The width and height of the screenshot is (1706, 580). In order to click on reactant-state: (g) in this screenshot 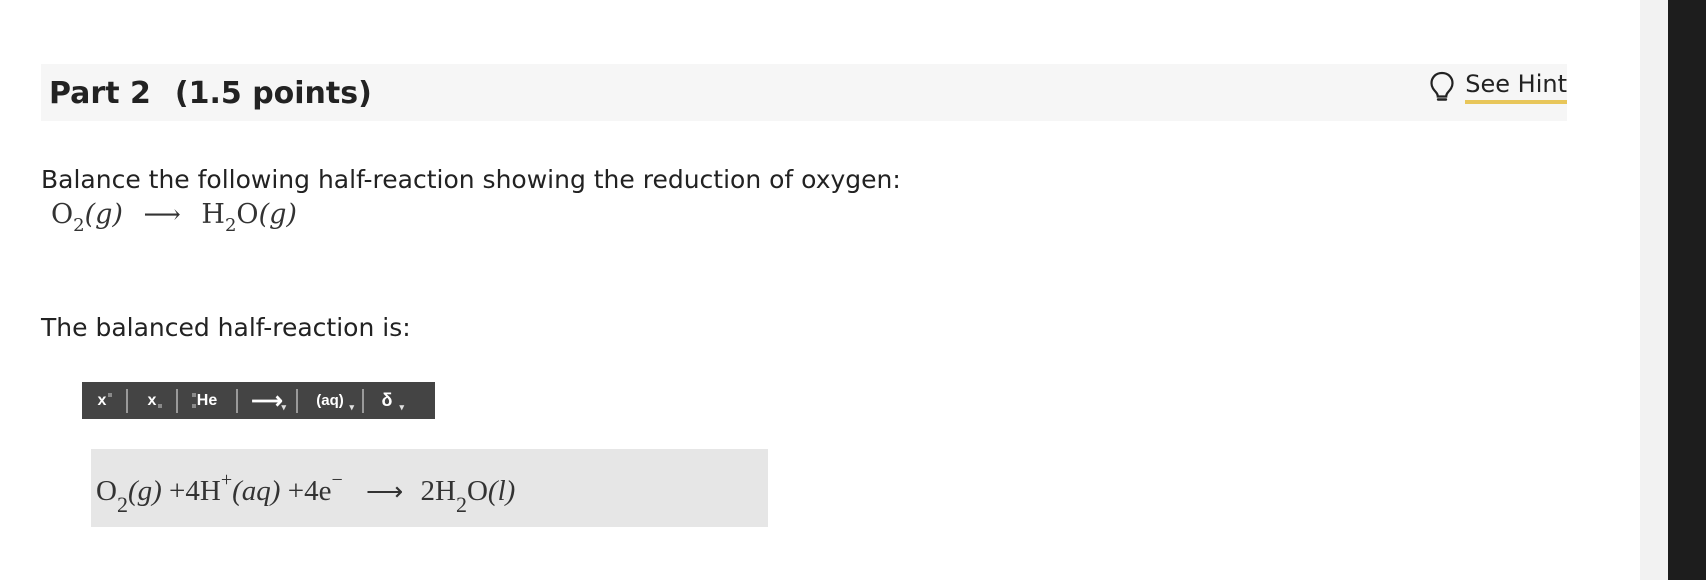, I will do `click(103, 214)`.